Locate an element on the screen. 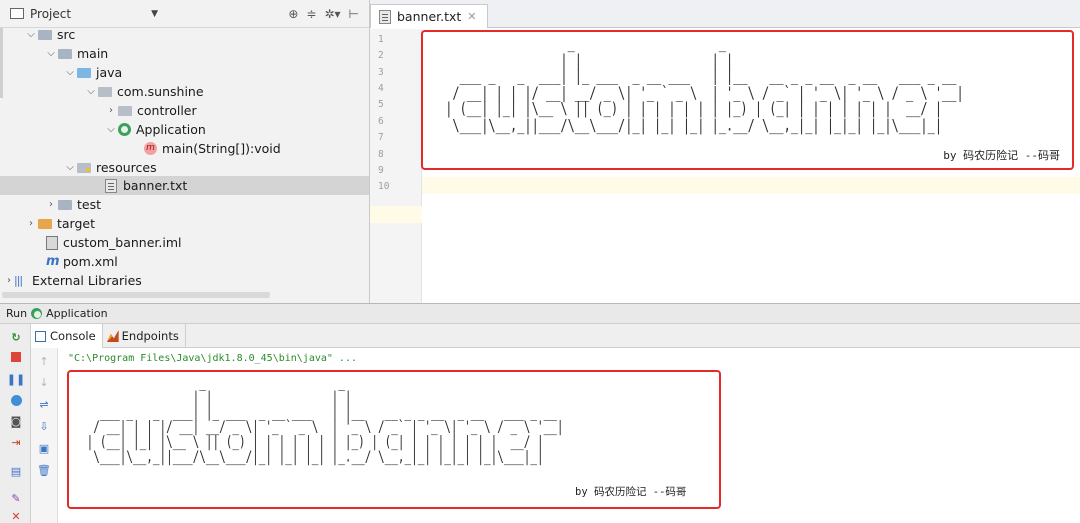 This screenshot has height=523, width=1080. line-number: 4 is located at coordinates (381, 88).